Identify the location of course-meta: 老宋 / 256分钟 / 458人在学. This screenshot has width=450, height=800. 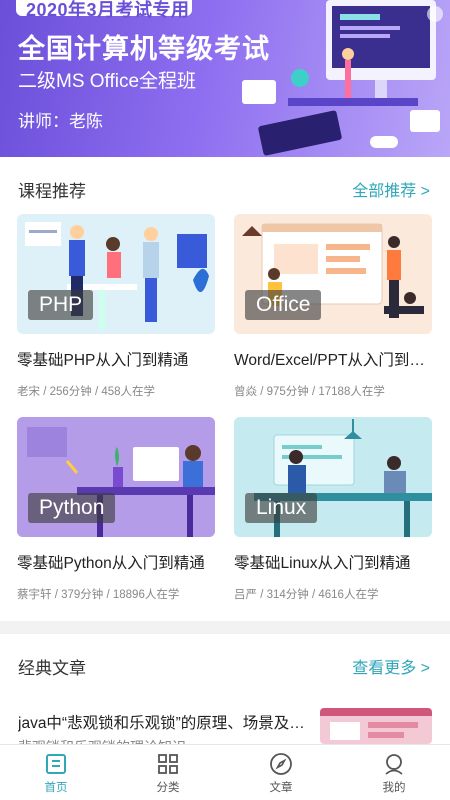
(86, 392).